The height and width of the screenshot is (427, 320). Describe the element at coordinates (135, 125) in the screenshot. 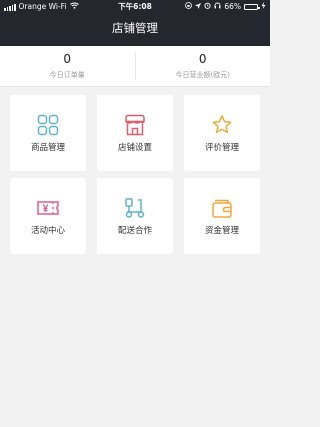

I see `store-icon` at that location.